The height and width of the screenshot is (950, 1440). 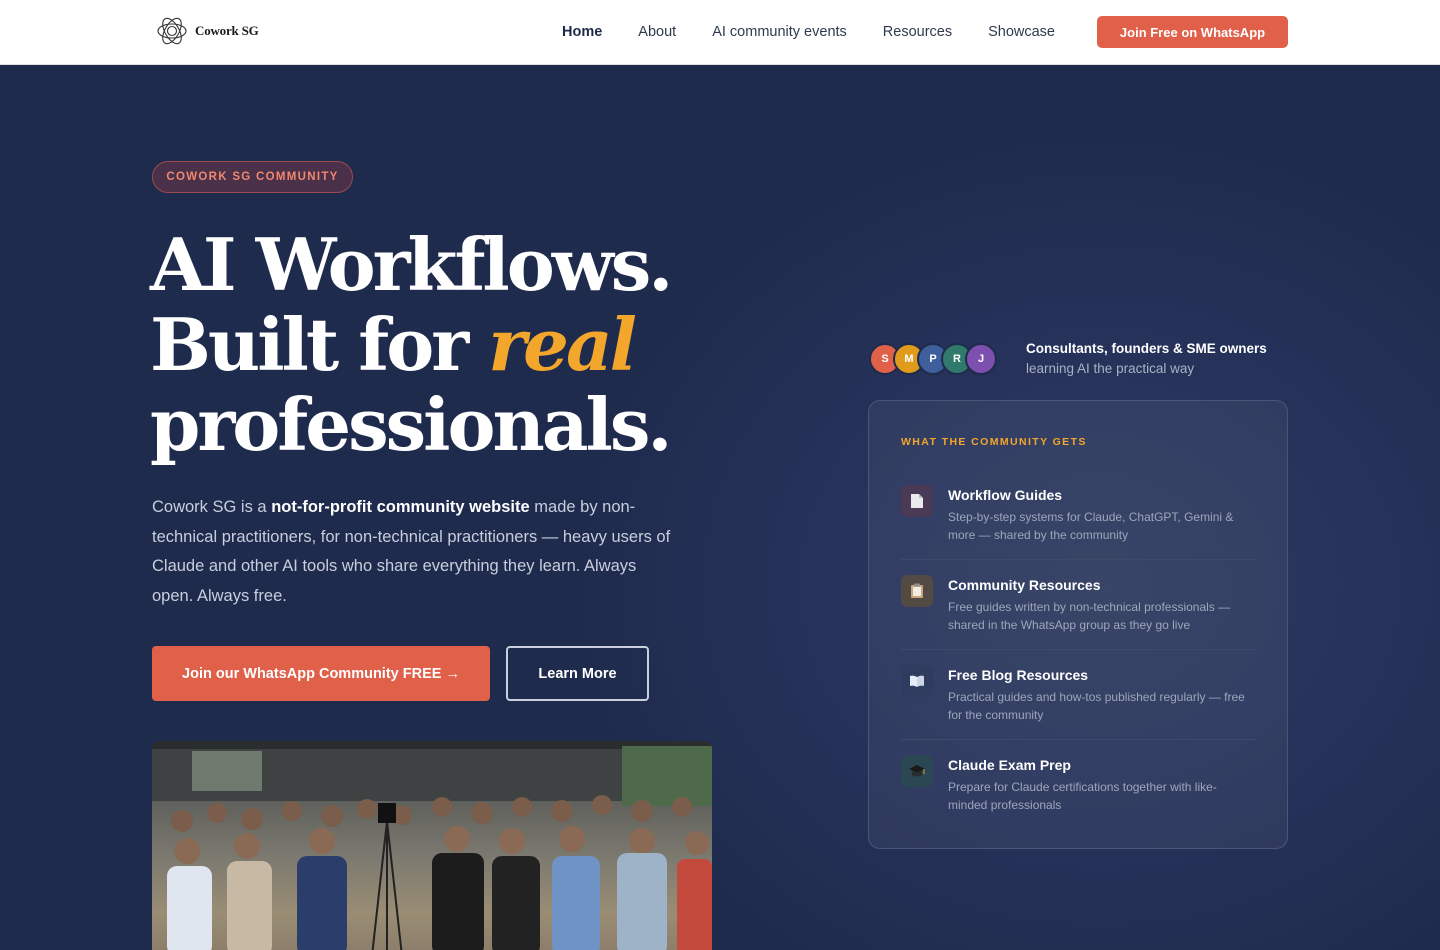 I want to click on join-whatsapp-button: Join Free on WhatsApp, so click(x=1192, y=32).